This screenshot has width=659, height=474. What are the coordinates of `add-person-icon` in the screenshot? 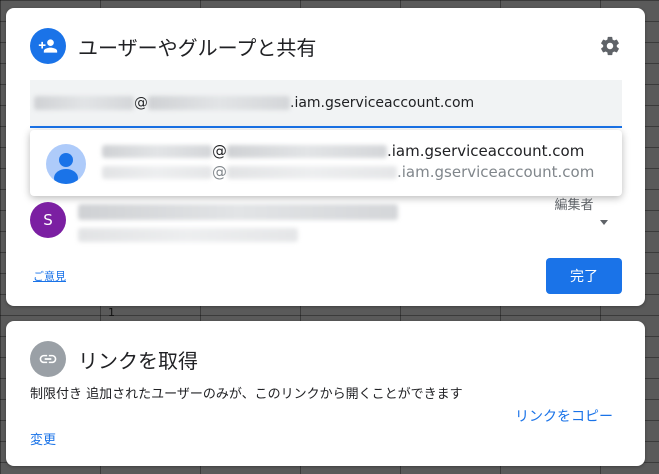 It's located at (48, 46).